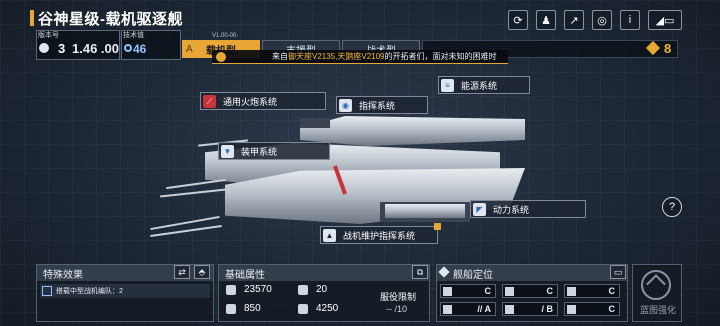 The width and height of the screenshot is (720, 326). I want to click on ship-positioning-header: 舰船定位, so click(532, 273).